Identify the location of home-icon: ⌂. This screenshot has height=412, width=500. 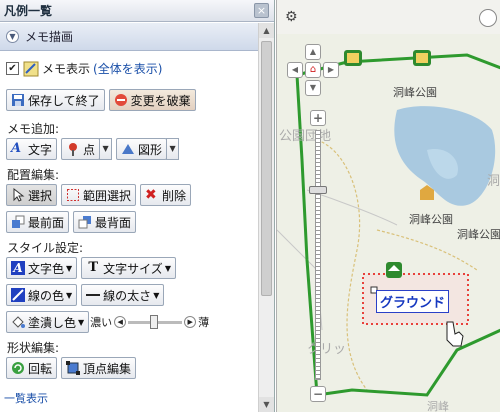
(313, 70).